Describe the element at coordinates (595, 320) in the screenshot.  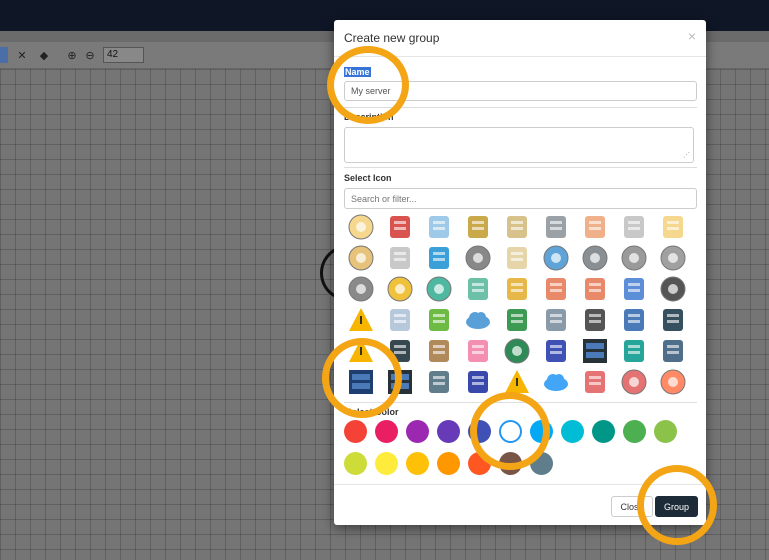
I see `power-tower-icon` at that location.